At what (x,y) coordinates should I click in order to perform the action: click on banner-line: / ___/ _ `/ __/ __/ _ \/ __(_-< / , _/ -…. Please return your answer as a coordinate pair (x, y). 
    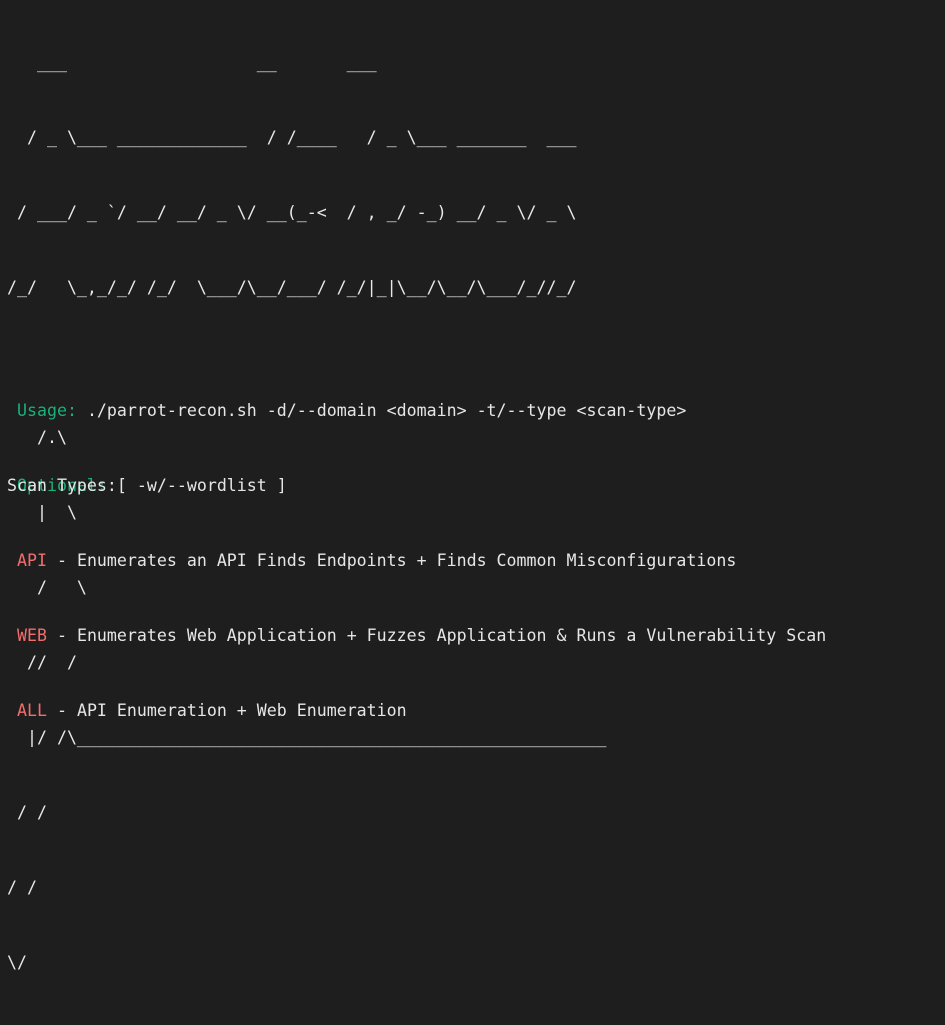
    Looking at the image, I should click on (292, 212).